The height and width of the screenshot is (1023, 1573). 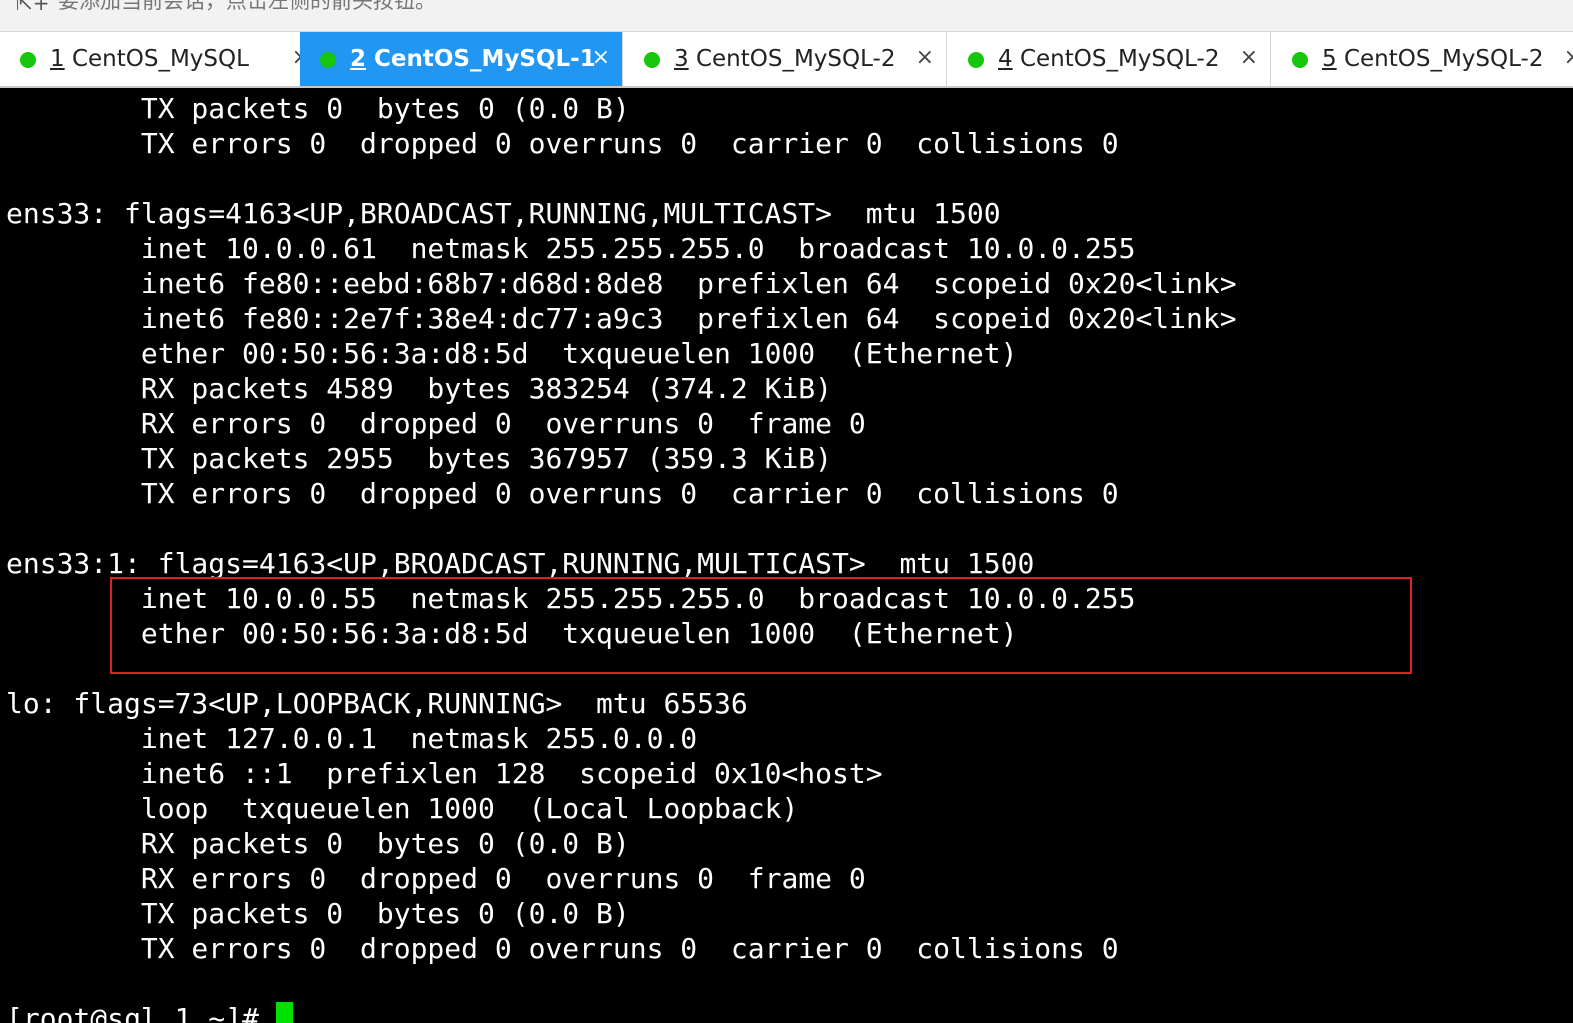 I want to click on tab-session-4: 4 CentOS_MySQL-2 ×, so click(x=1109, y=59).